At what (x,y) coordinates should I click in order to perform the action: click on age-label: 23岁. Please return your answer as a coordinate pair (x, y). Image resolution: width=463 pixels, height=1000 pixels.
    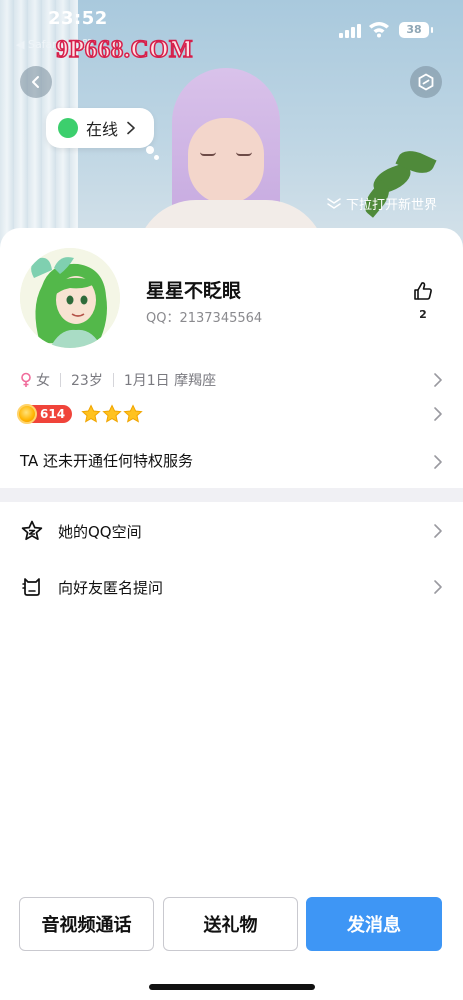
    Looking at the image, I should click on (87, 381).